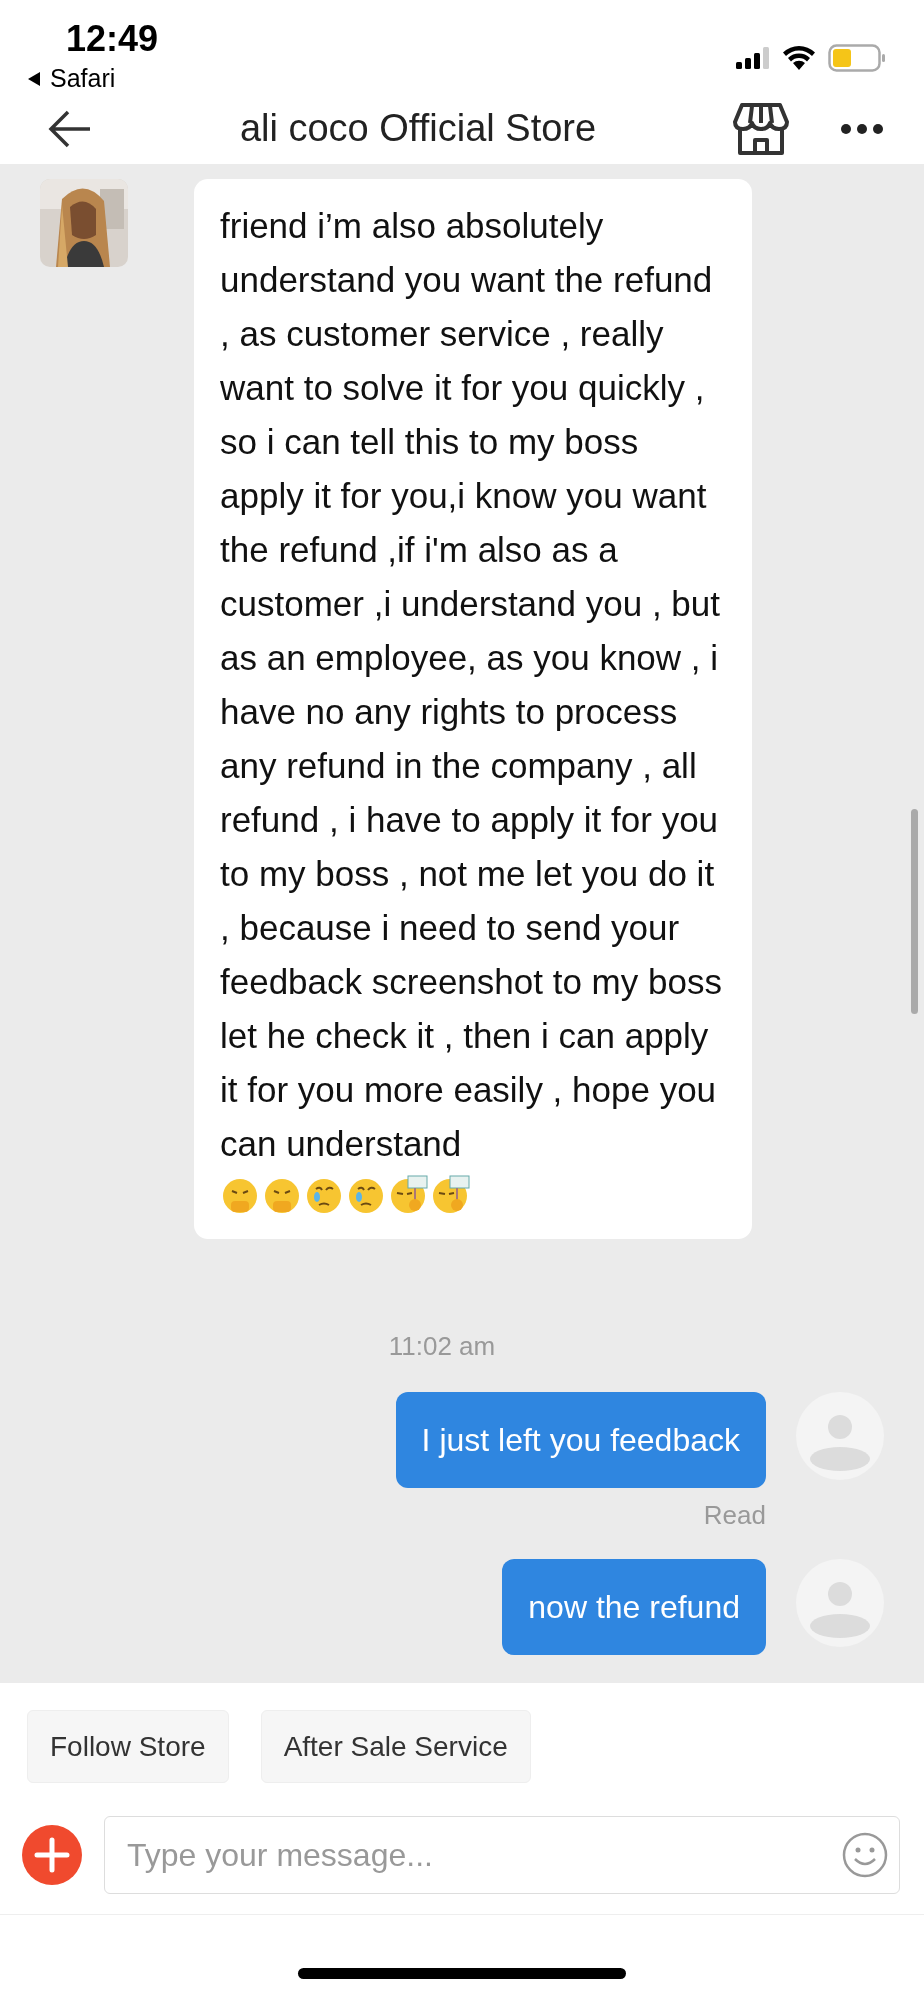 The height and width of the screenshot is (2000, 924). I want to click on status-time: 12:49, so click(112, 39).